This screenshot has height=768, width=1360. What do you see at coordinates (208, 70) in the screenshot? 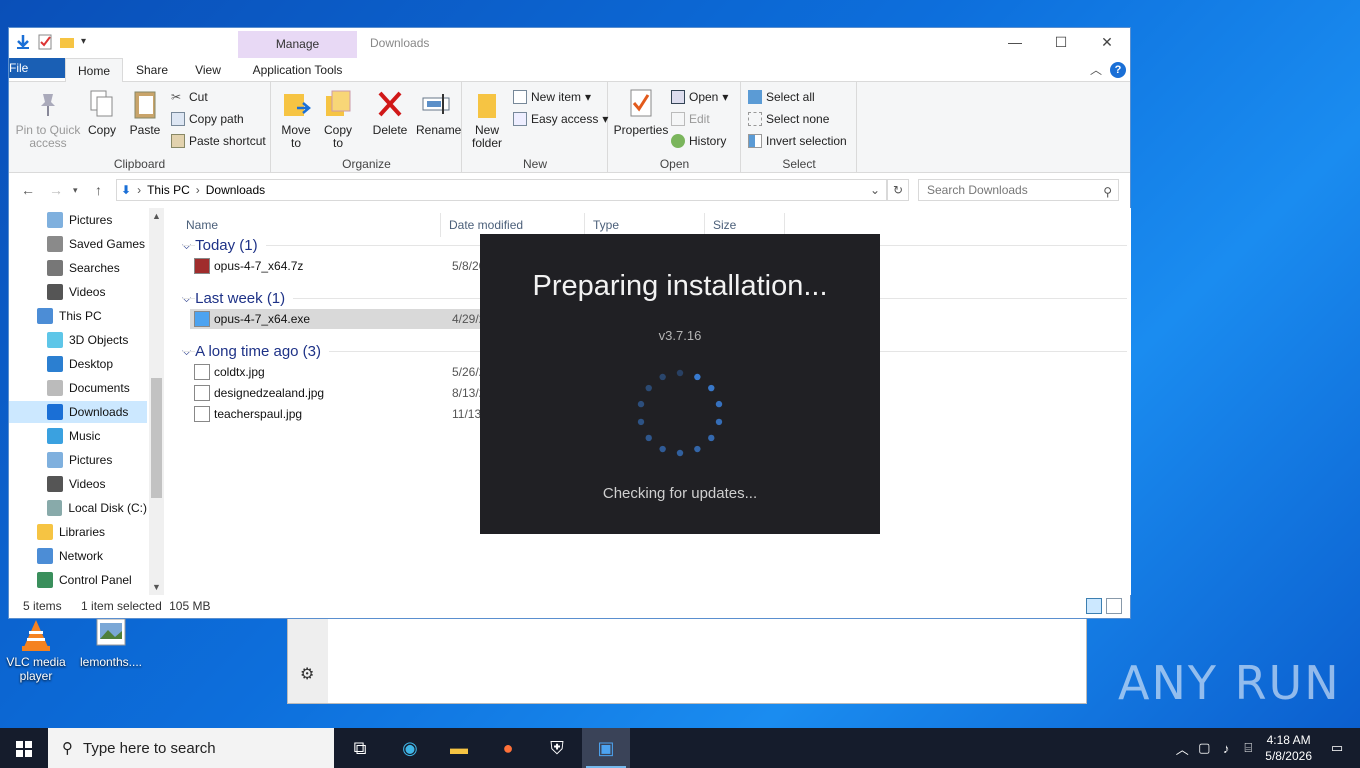
I see `tab-view: View` at bounding box center [208, 70].